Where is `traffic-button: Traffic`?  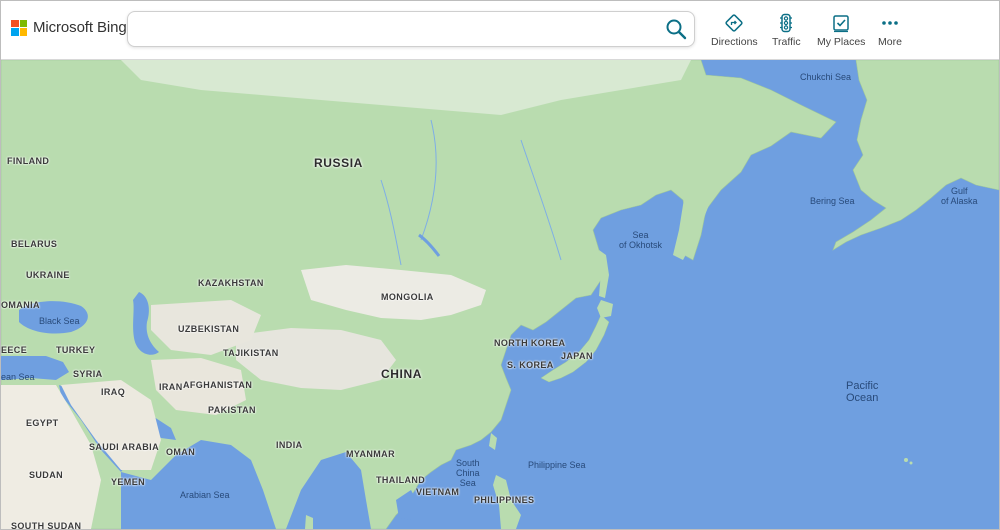
traffic-button: Traffic is located at coordinates (786, 30).